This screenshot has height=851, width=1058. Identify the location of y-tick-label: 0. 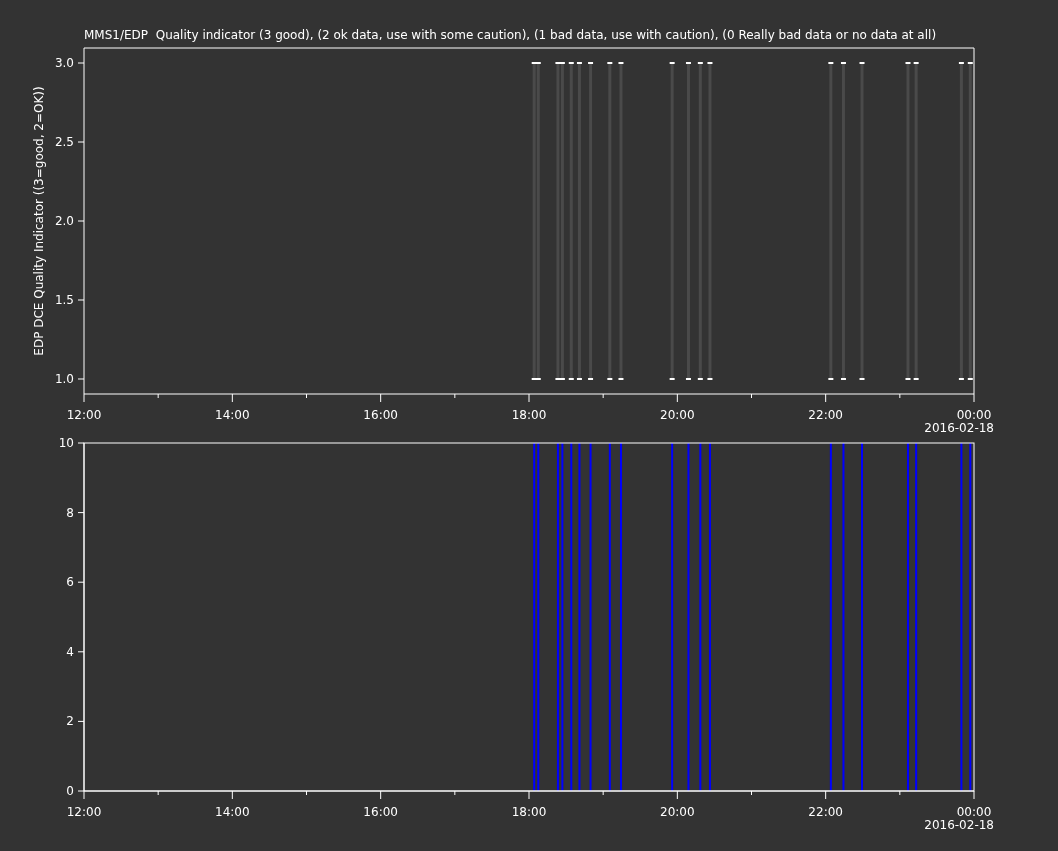
(70, 791).